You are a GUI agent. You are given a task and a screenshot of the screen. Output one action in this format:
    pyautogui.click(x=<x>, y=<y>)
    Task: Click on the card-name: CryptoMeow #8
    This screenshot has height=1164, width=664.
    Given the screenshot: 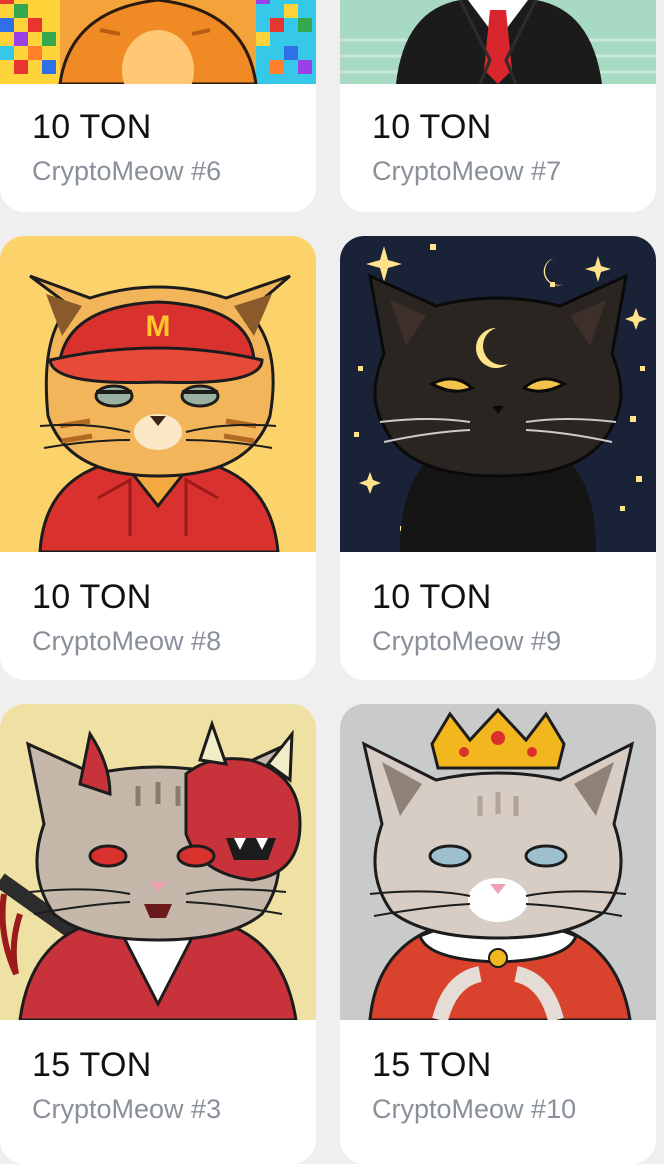 What is the action you would take?
    pyautogui.click(x=127, y=641)
    